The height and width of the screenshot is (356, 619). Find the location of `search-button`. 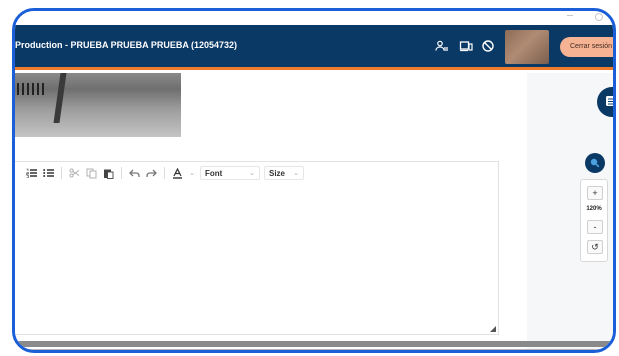

search-button is located at coordinates (595, 163).